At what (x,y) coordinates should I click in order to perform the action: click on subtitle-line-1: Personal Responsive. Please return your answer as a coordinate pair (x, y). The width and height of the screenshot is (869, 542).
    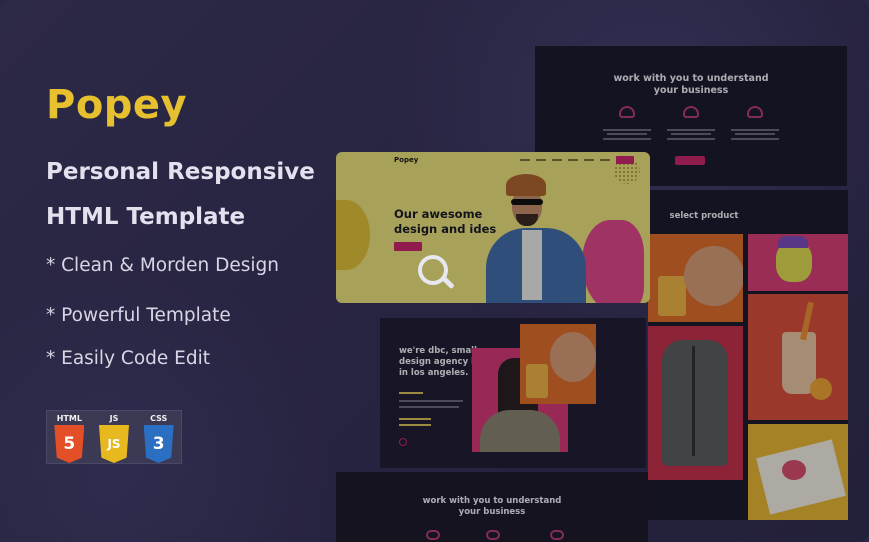
    Looking at the image, I should click on (180, 172).